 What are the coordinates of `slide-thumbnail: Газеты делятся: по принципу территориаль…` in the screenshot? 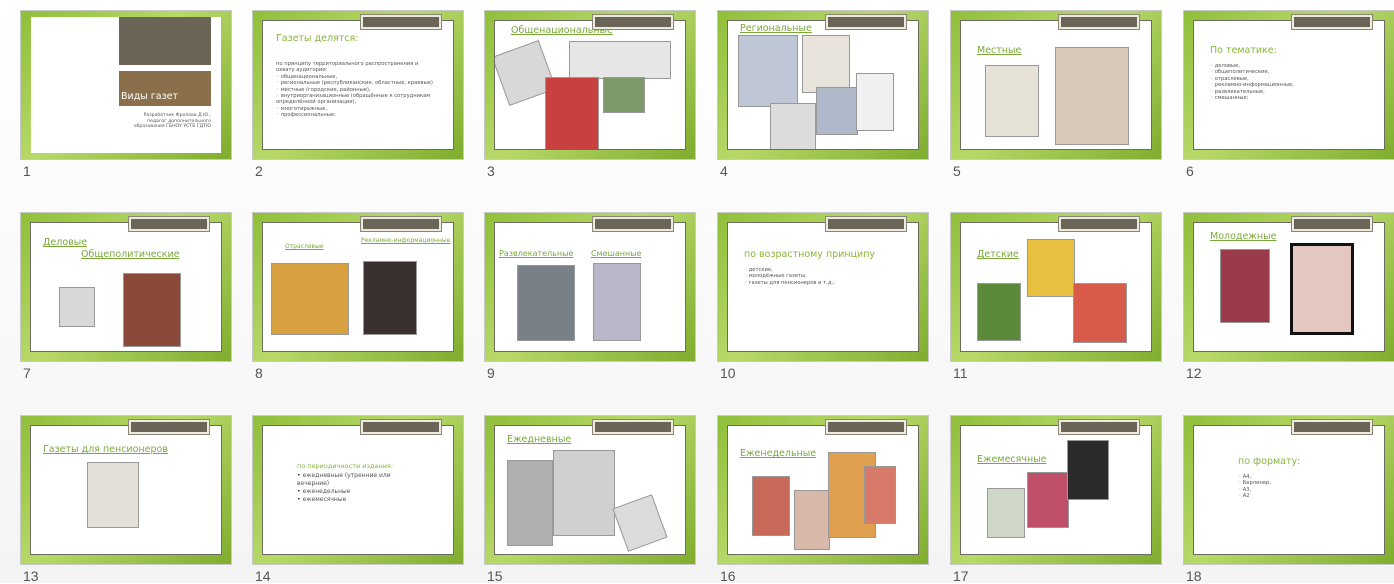 It's located at (358, 85).